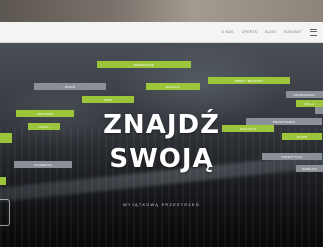 The width and height of the screenshot is (323, 247). I want to click on hamburger-menu-icon, so click(313, 32).